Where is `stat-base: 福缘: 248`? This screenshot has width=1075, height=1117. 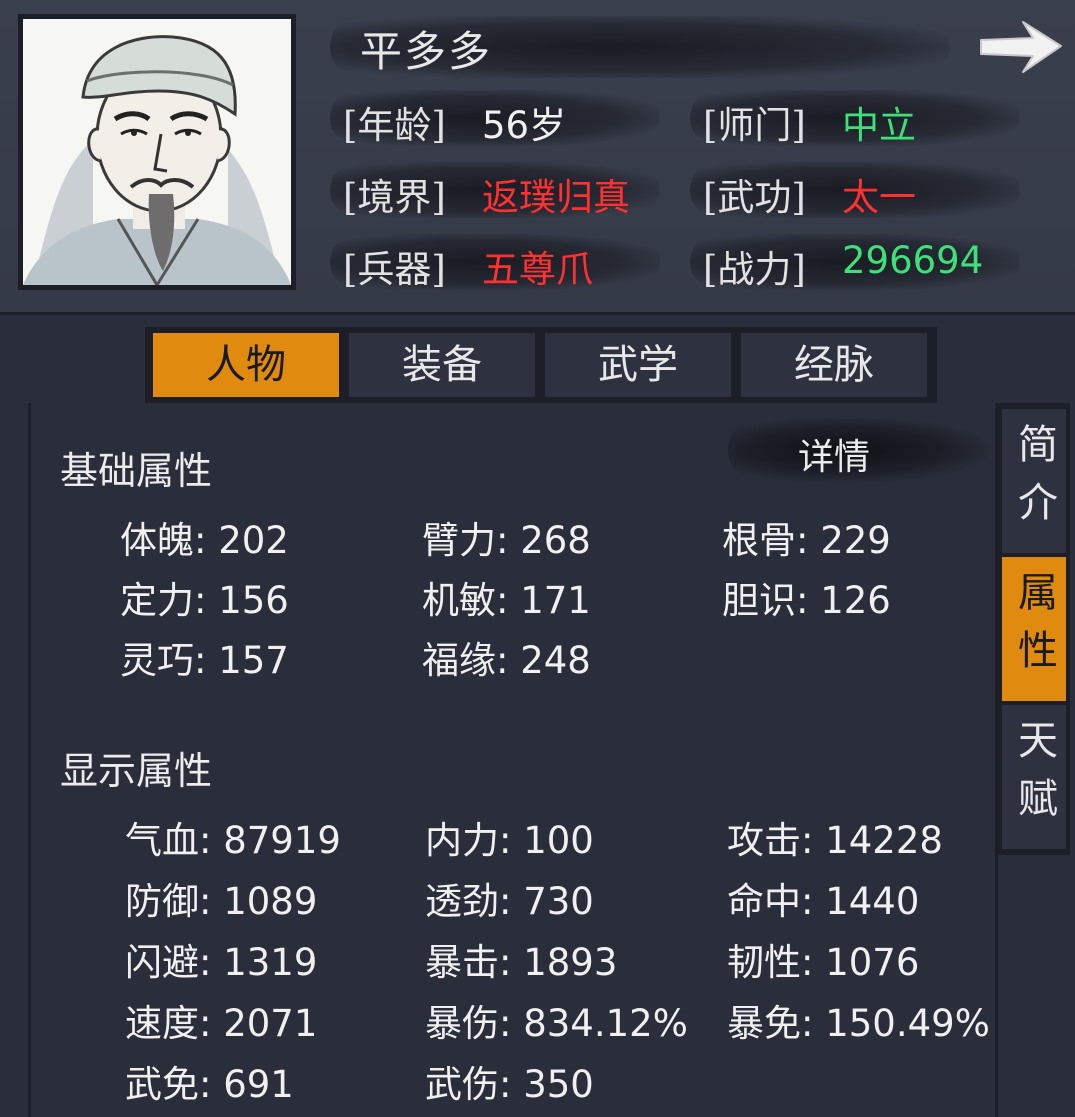 stat-base: 福缘: 248 is located at coordinates (506, 660).